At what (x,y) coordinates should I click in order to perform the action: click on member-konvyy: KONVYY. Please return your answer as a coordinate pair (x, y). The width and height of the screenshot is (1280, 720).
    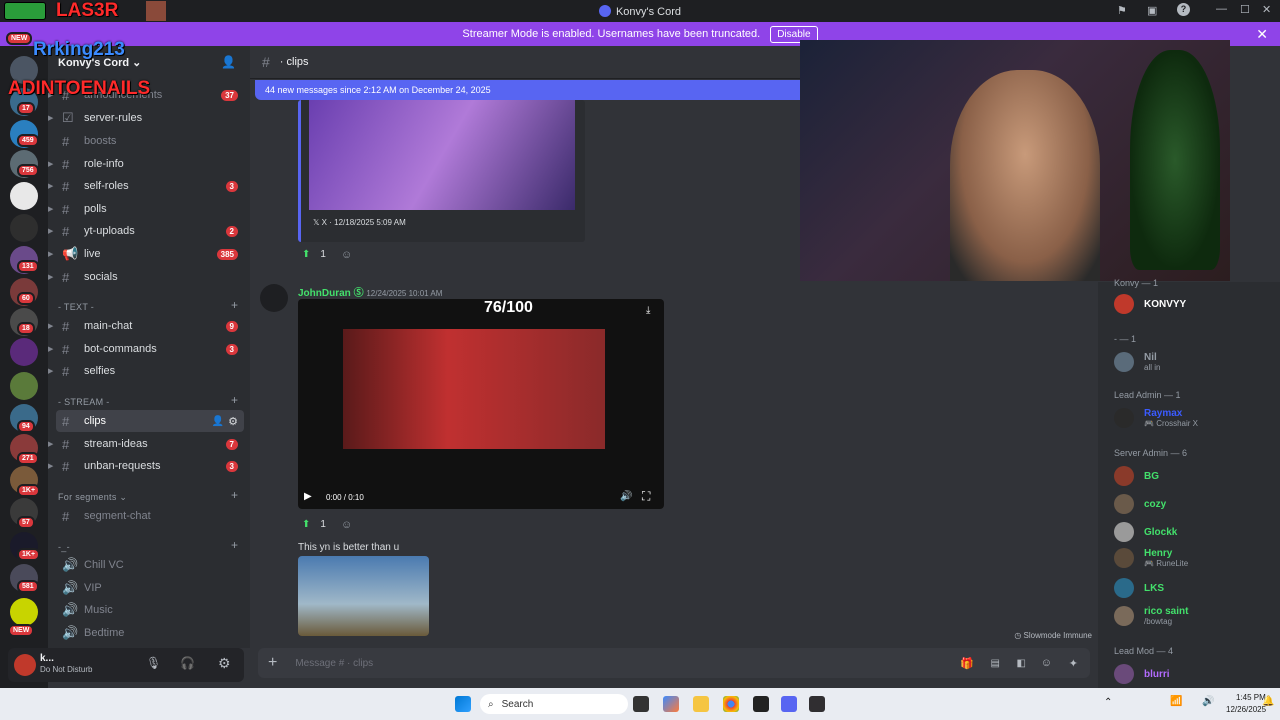
    Looking at the image, I should click on (1150, 304).